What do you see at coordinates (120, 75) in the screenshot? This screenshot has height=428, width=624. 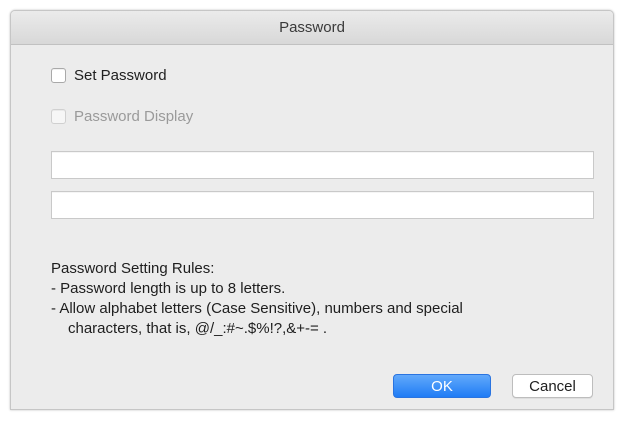 I see `set-password-label: Set Password` at bounding box center [120, 75].